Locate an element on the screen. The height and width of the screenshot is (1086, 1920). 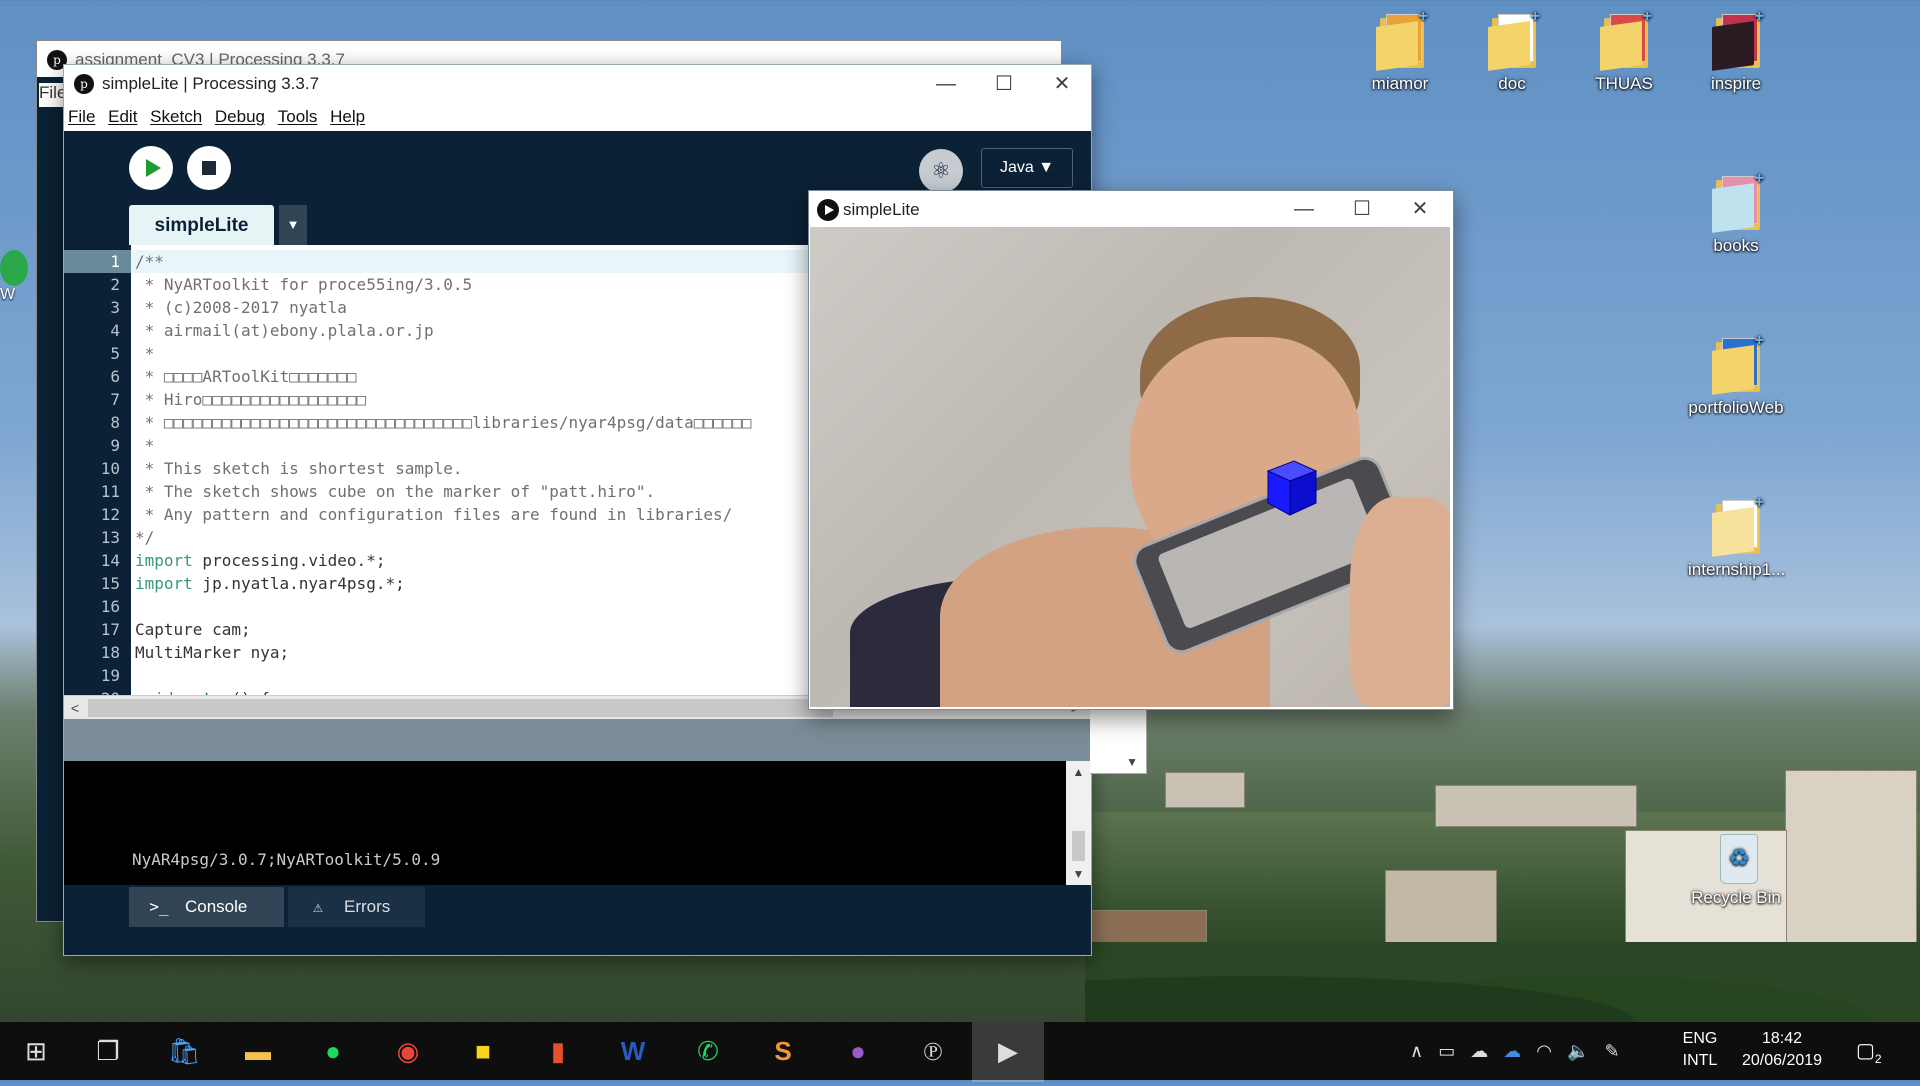
console-divider is located at coordinates (577, 740).